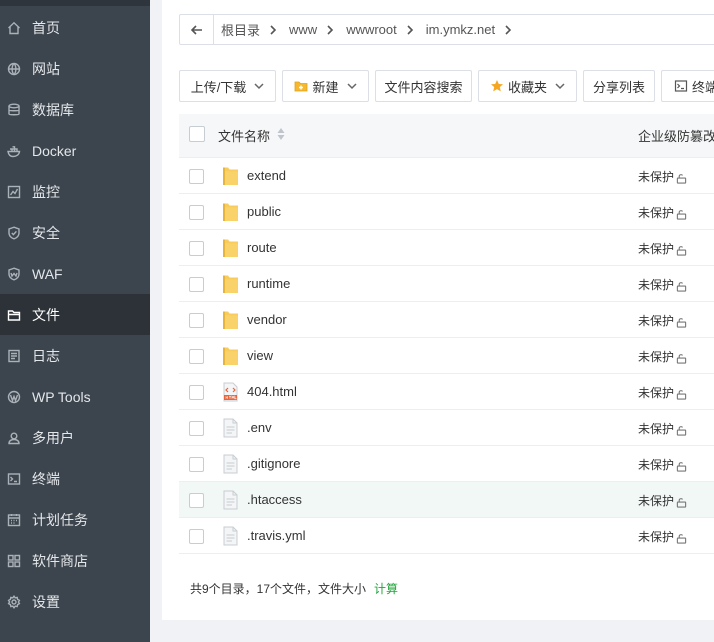 This screenshot has width=714, height=642. What do you see at coordinates (619, 86) in the screenshot?
I see `share-list-button: 分享列表` at bounding box center [619, 86].